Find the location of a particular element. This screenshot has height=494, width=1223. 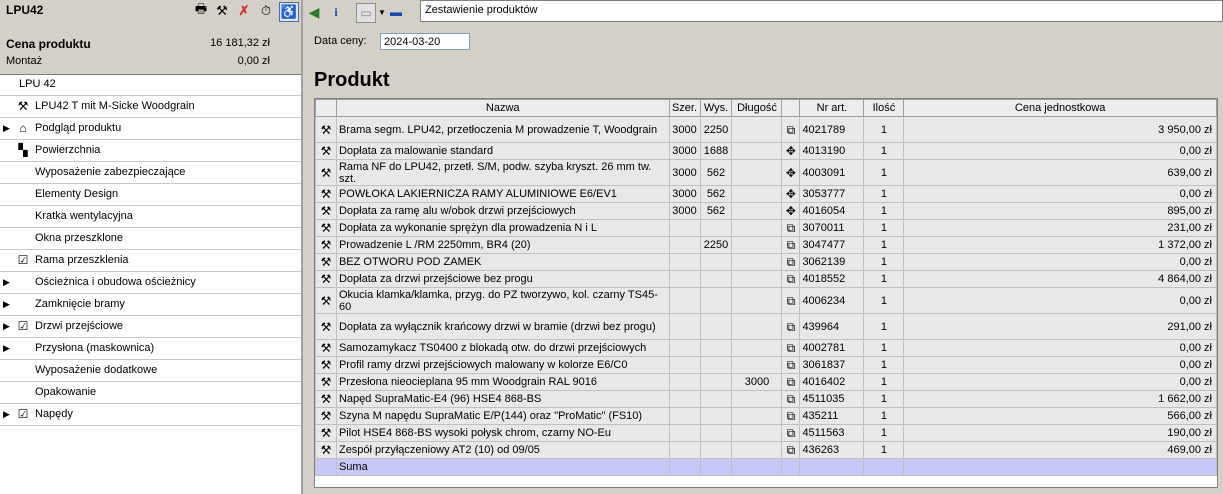

tools-icon: ⚒ is located at coordinates (222, 11).